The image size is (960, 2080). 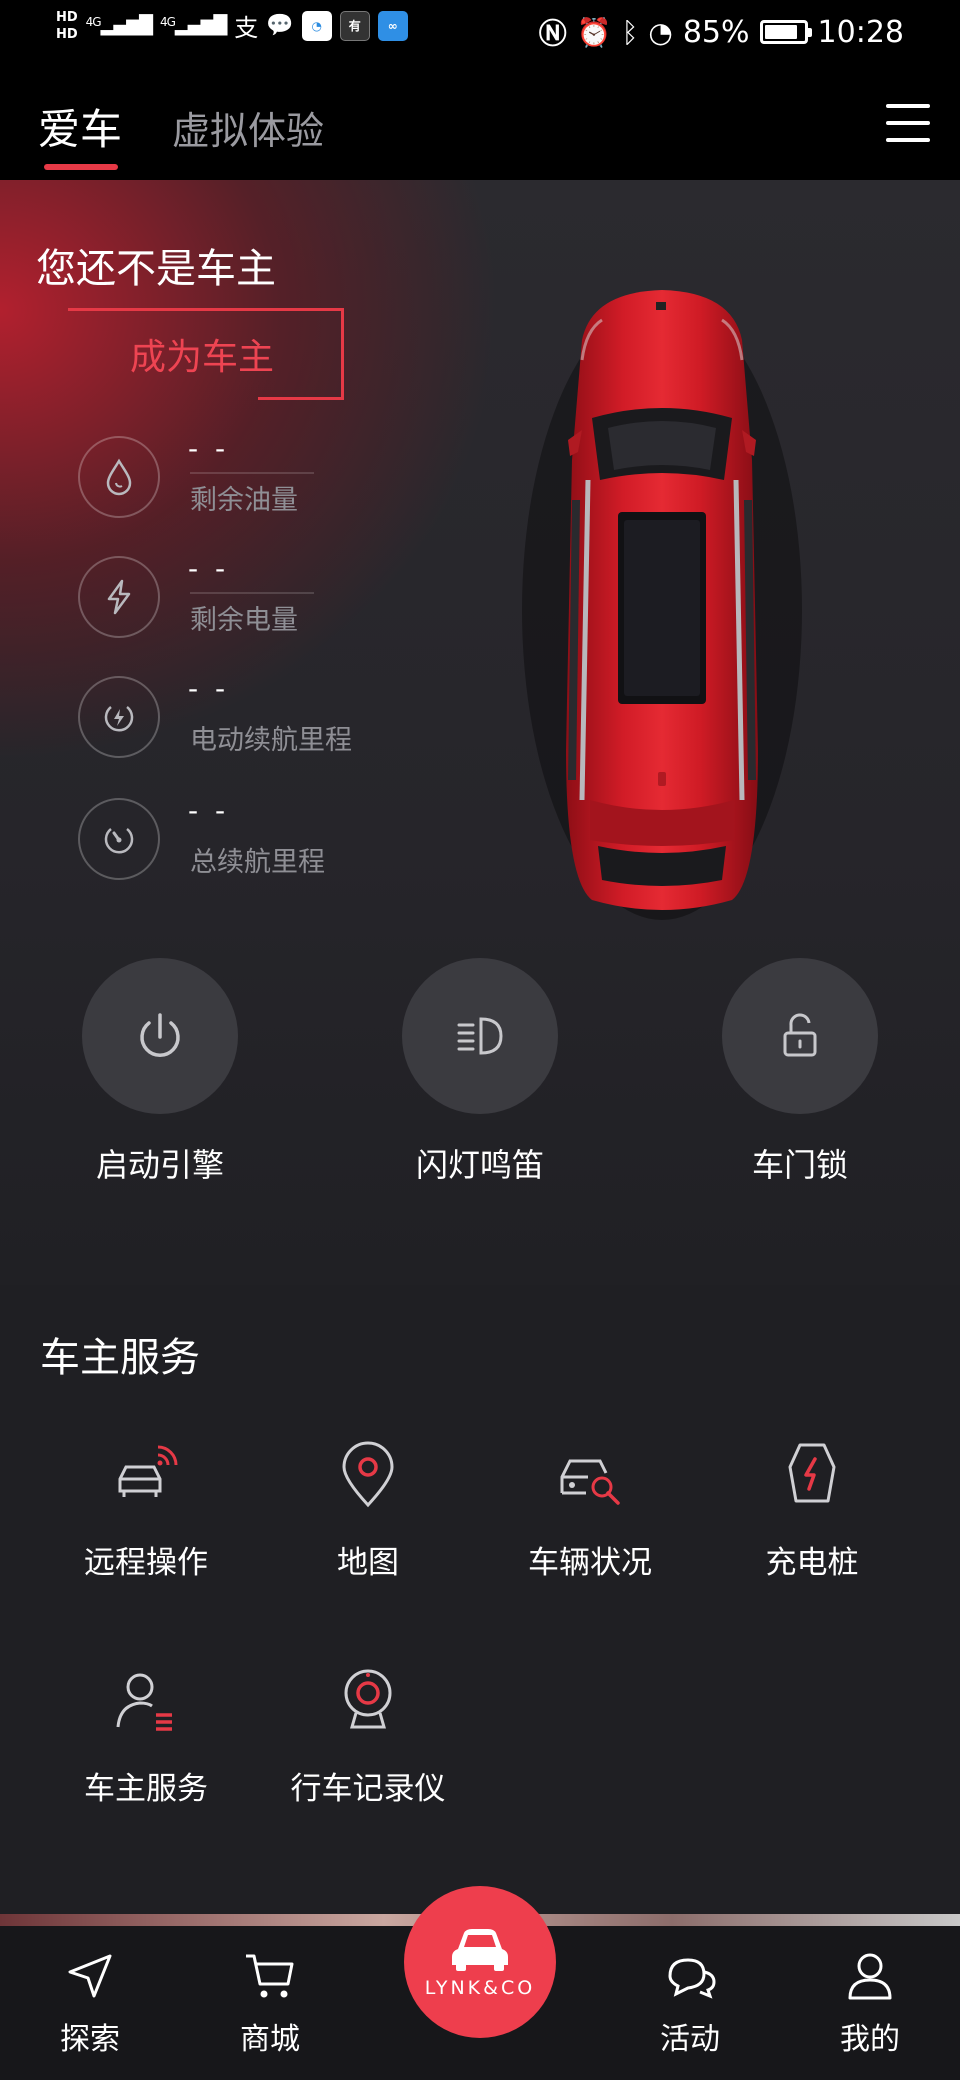 I want to click on nav-explore: 探索, so click(x=90, y=2003).